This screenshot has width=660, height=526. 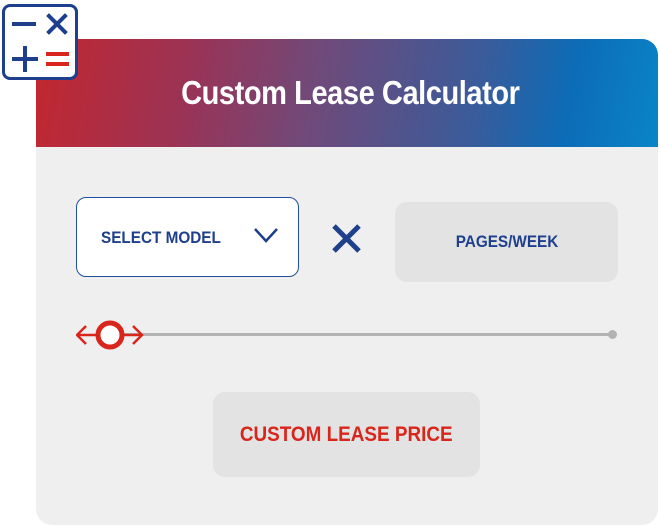 I want to click on custom-lease-price-label: CUSTOM LEASE PRICE, so click(x=346, y=434).